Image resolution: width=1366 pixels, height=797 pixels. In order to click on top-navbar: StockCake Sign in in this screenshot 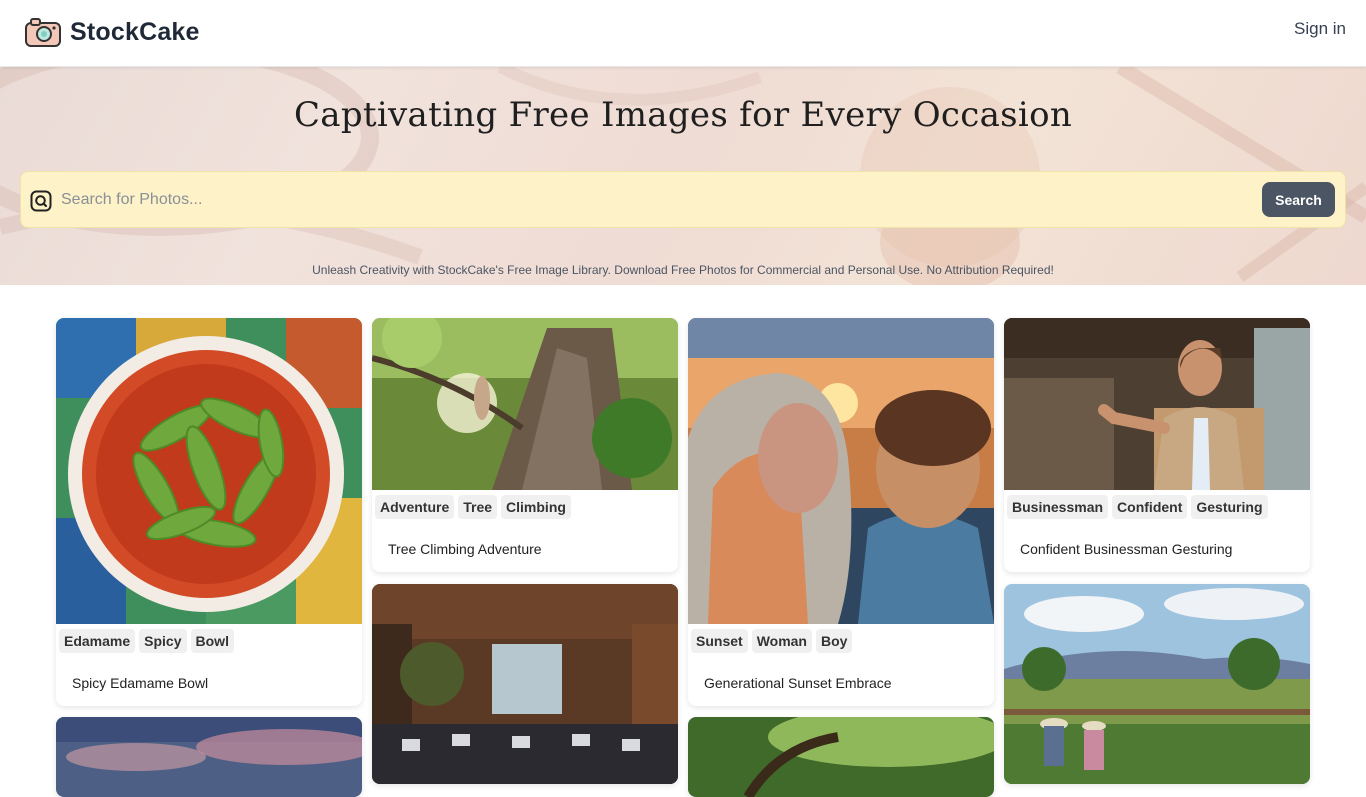, I will do `click(683, 33)`.